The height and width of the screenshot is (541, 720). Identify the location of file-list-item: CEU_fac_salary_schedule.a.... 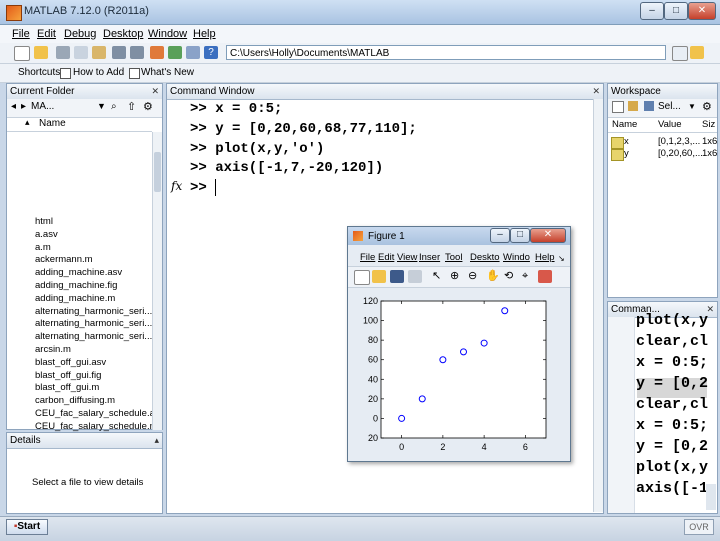
(97, 414).